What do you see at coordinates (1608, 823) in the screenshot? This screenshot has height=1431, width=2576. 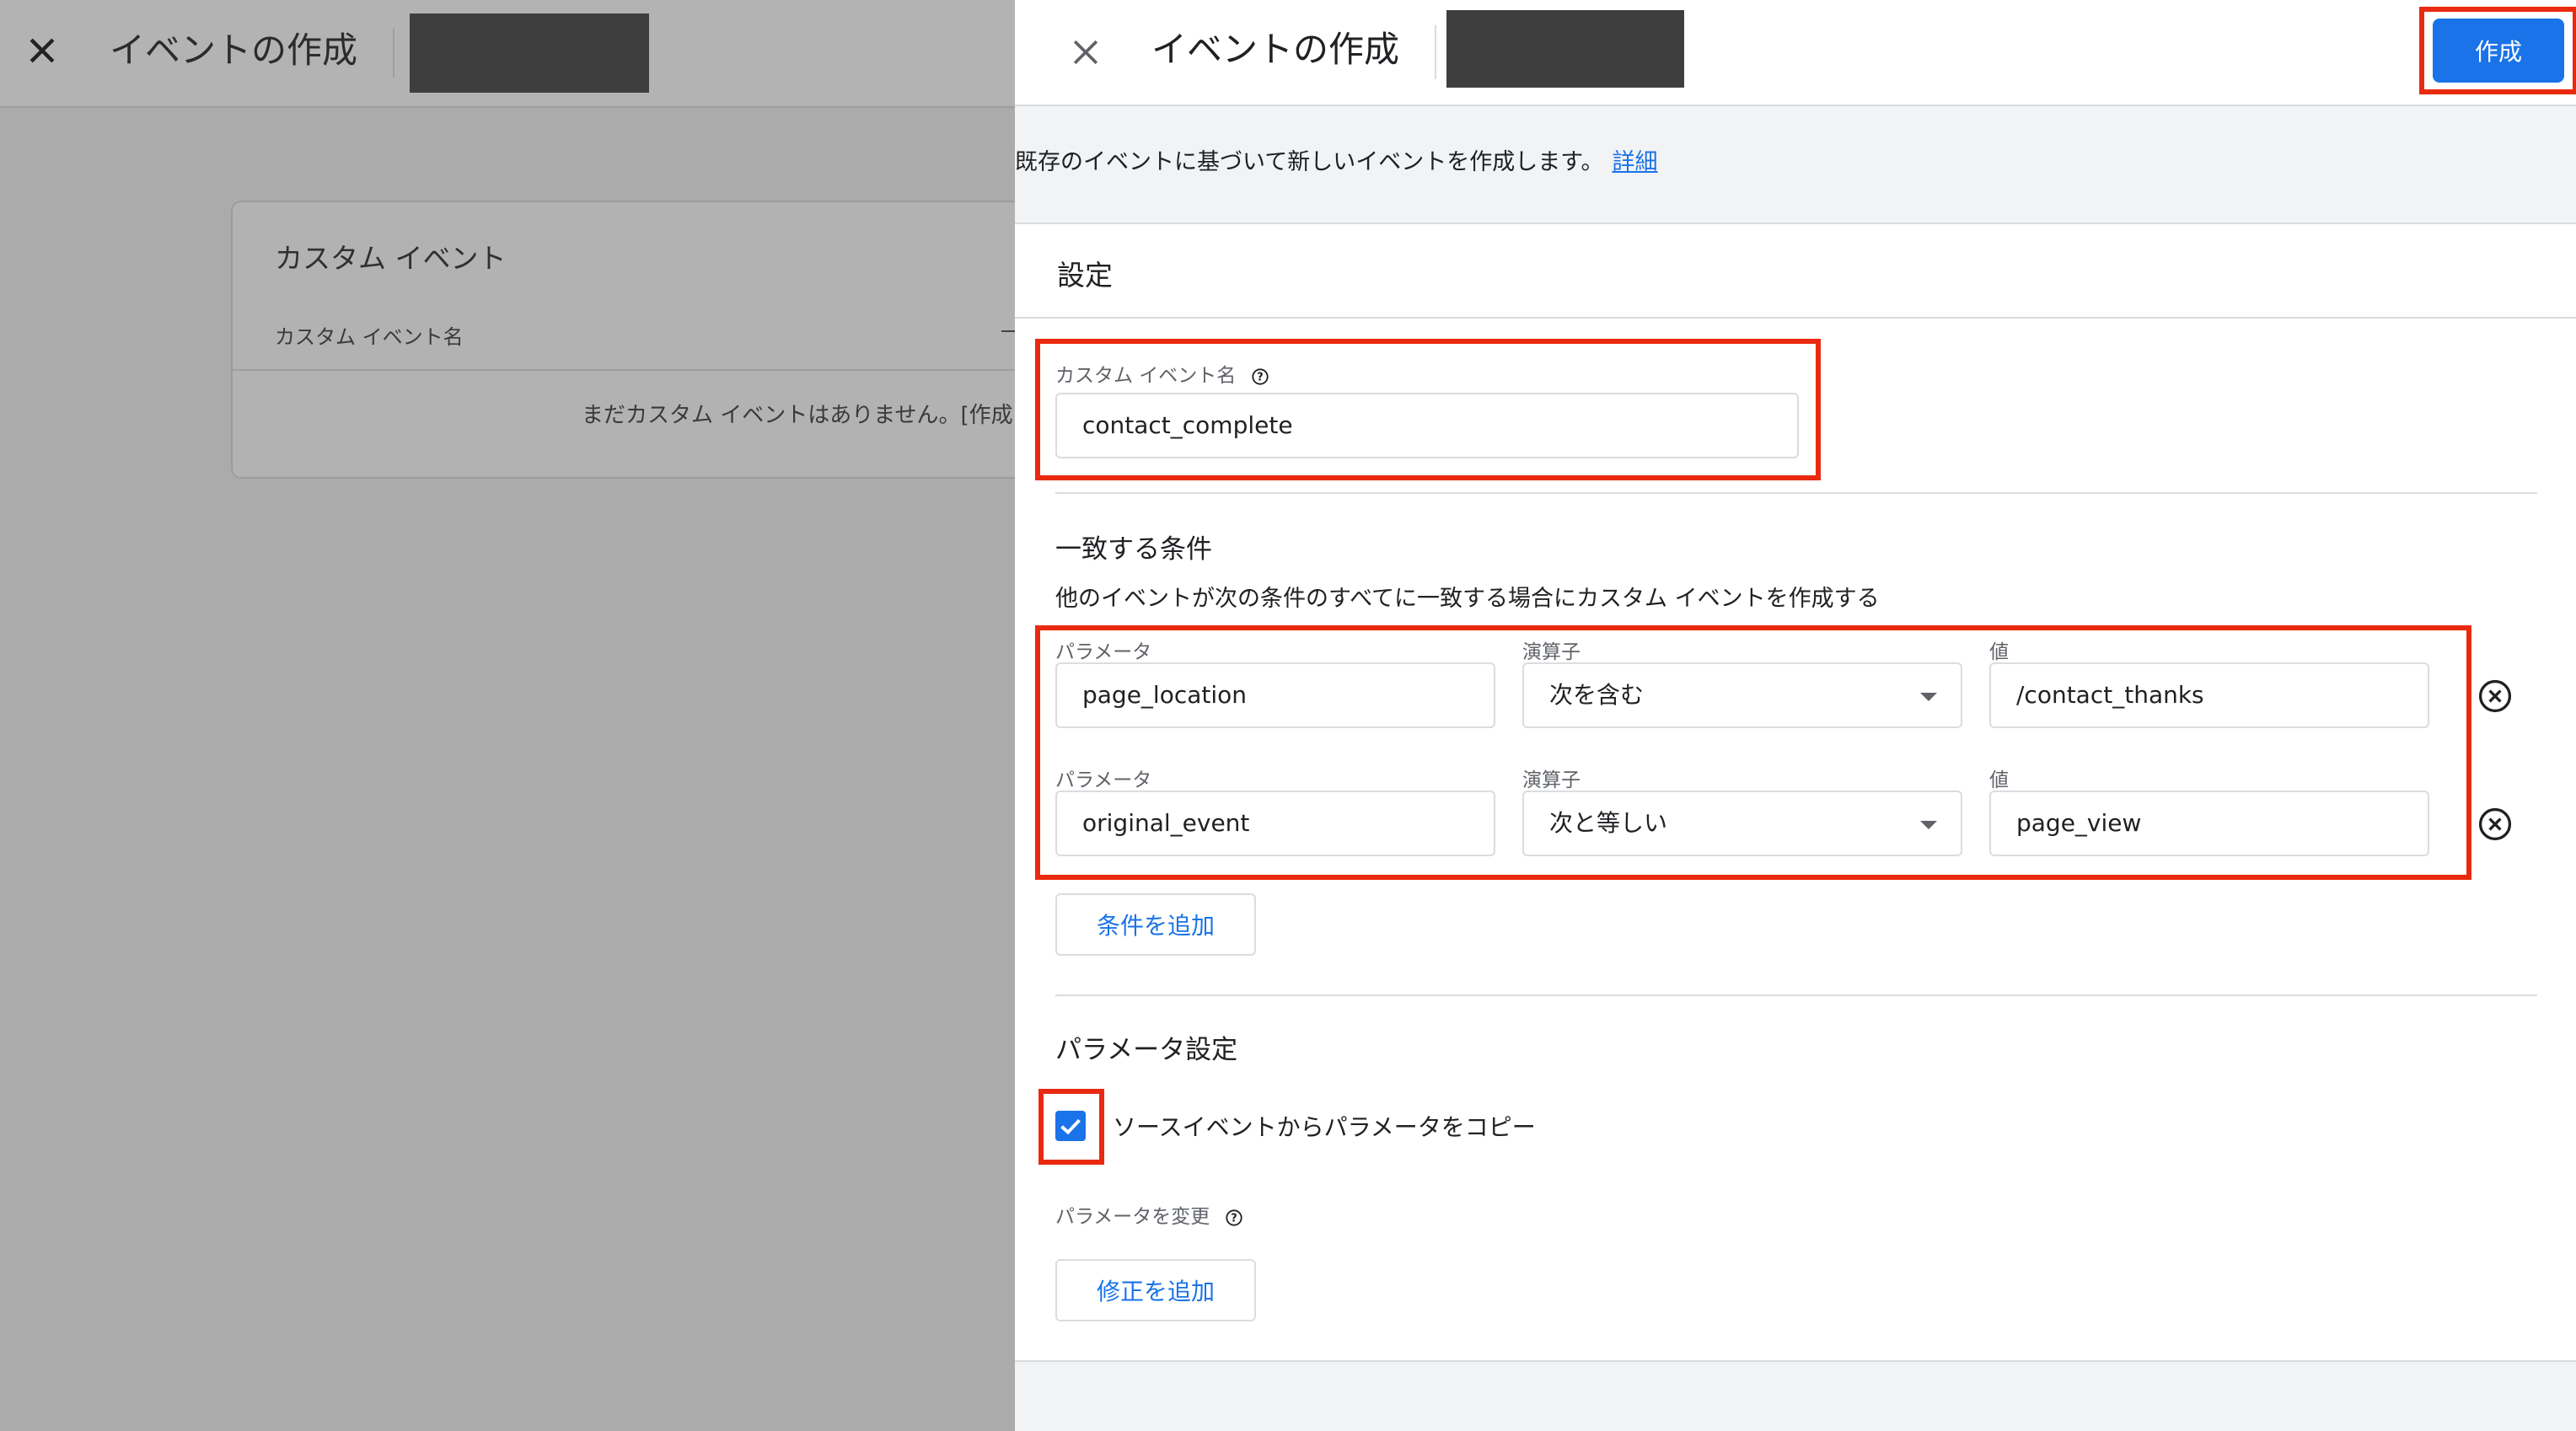 I see `operator-selected-value: 次と等しい` at bounding box center [1608, 823].